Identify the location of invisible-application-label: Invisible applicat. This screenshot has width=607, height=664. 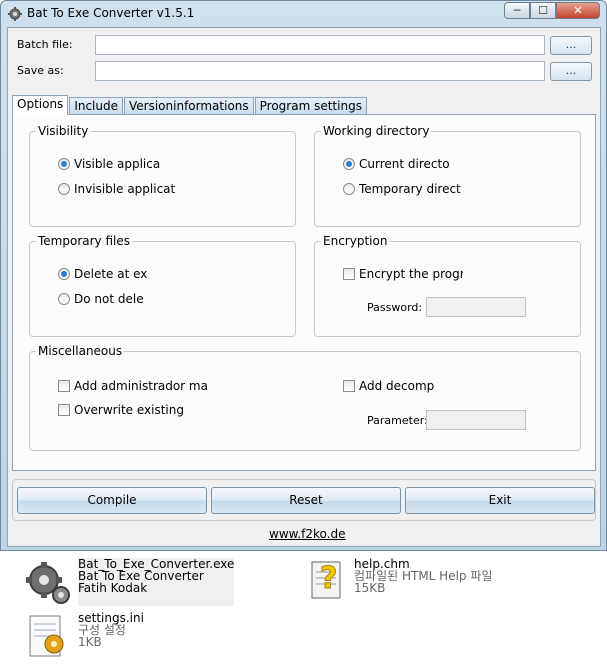
(125, 189).